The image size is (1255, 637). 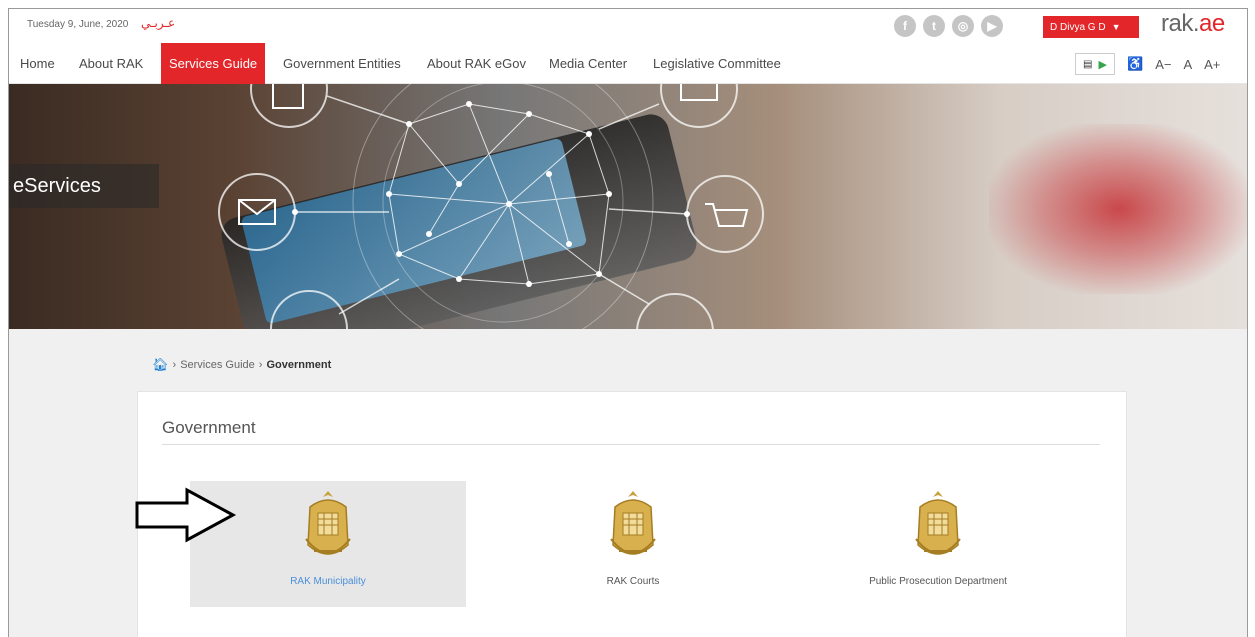 I want to click on user-menu-button: D Divya G D ▼, so click(x=1091, y=27).